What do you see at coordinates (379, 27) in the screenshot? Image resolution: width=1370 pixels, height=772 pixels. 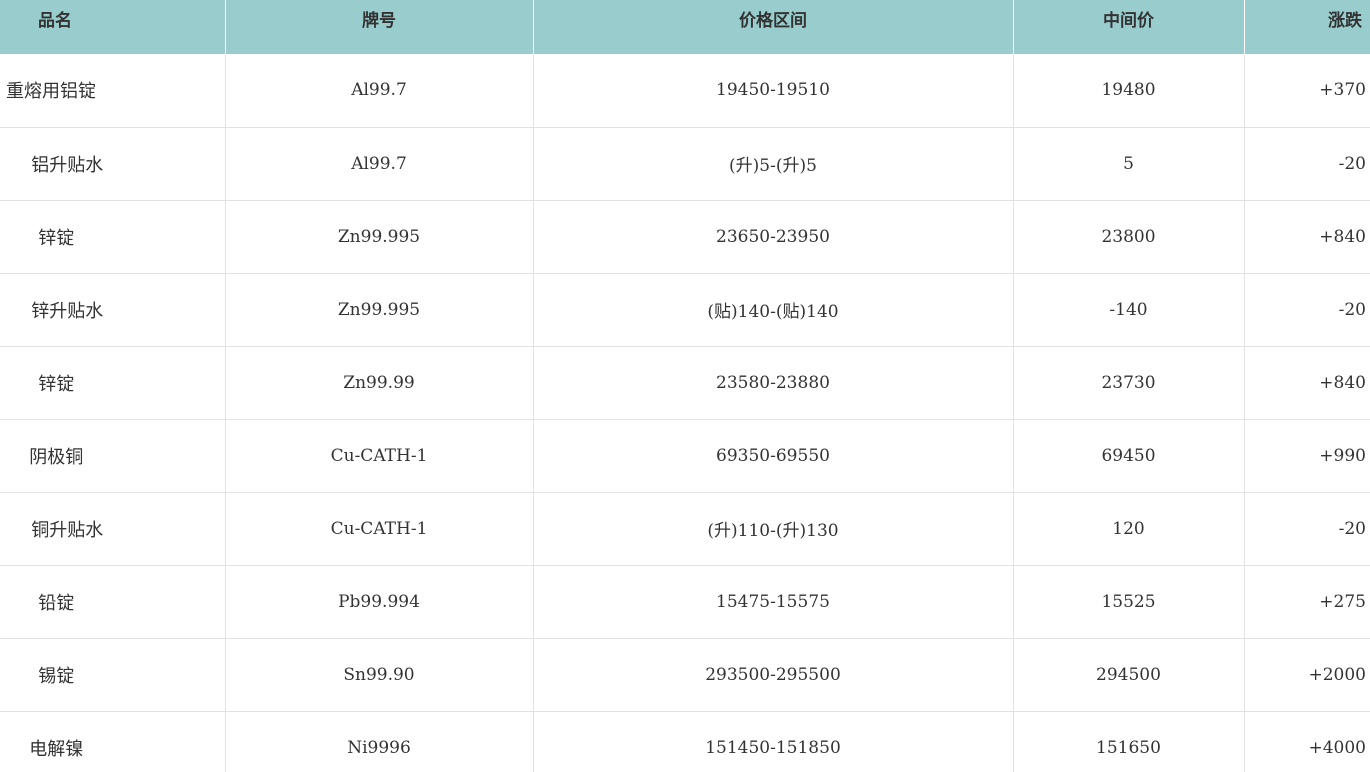 I see `header-grade: 牌号` at bounding box center [379, 27].